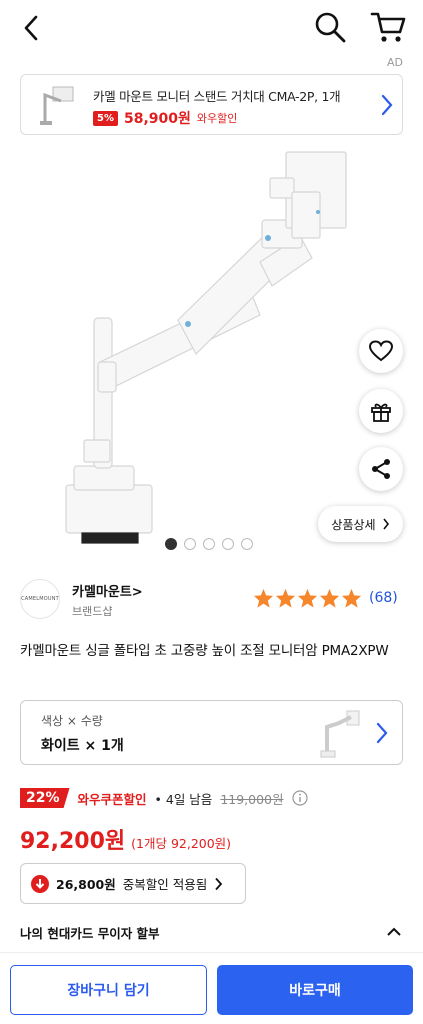 The width and height of the screenshot is (423, 1024). What do you see at coordinates (57, 105) in the screenshot?
I see `ad-product-thumbnail` at bounding box center [57, 105].